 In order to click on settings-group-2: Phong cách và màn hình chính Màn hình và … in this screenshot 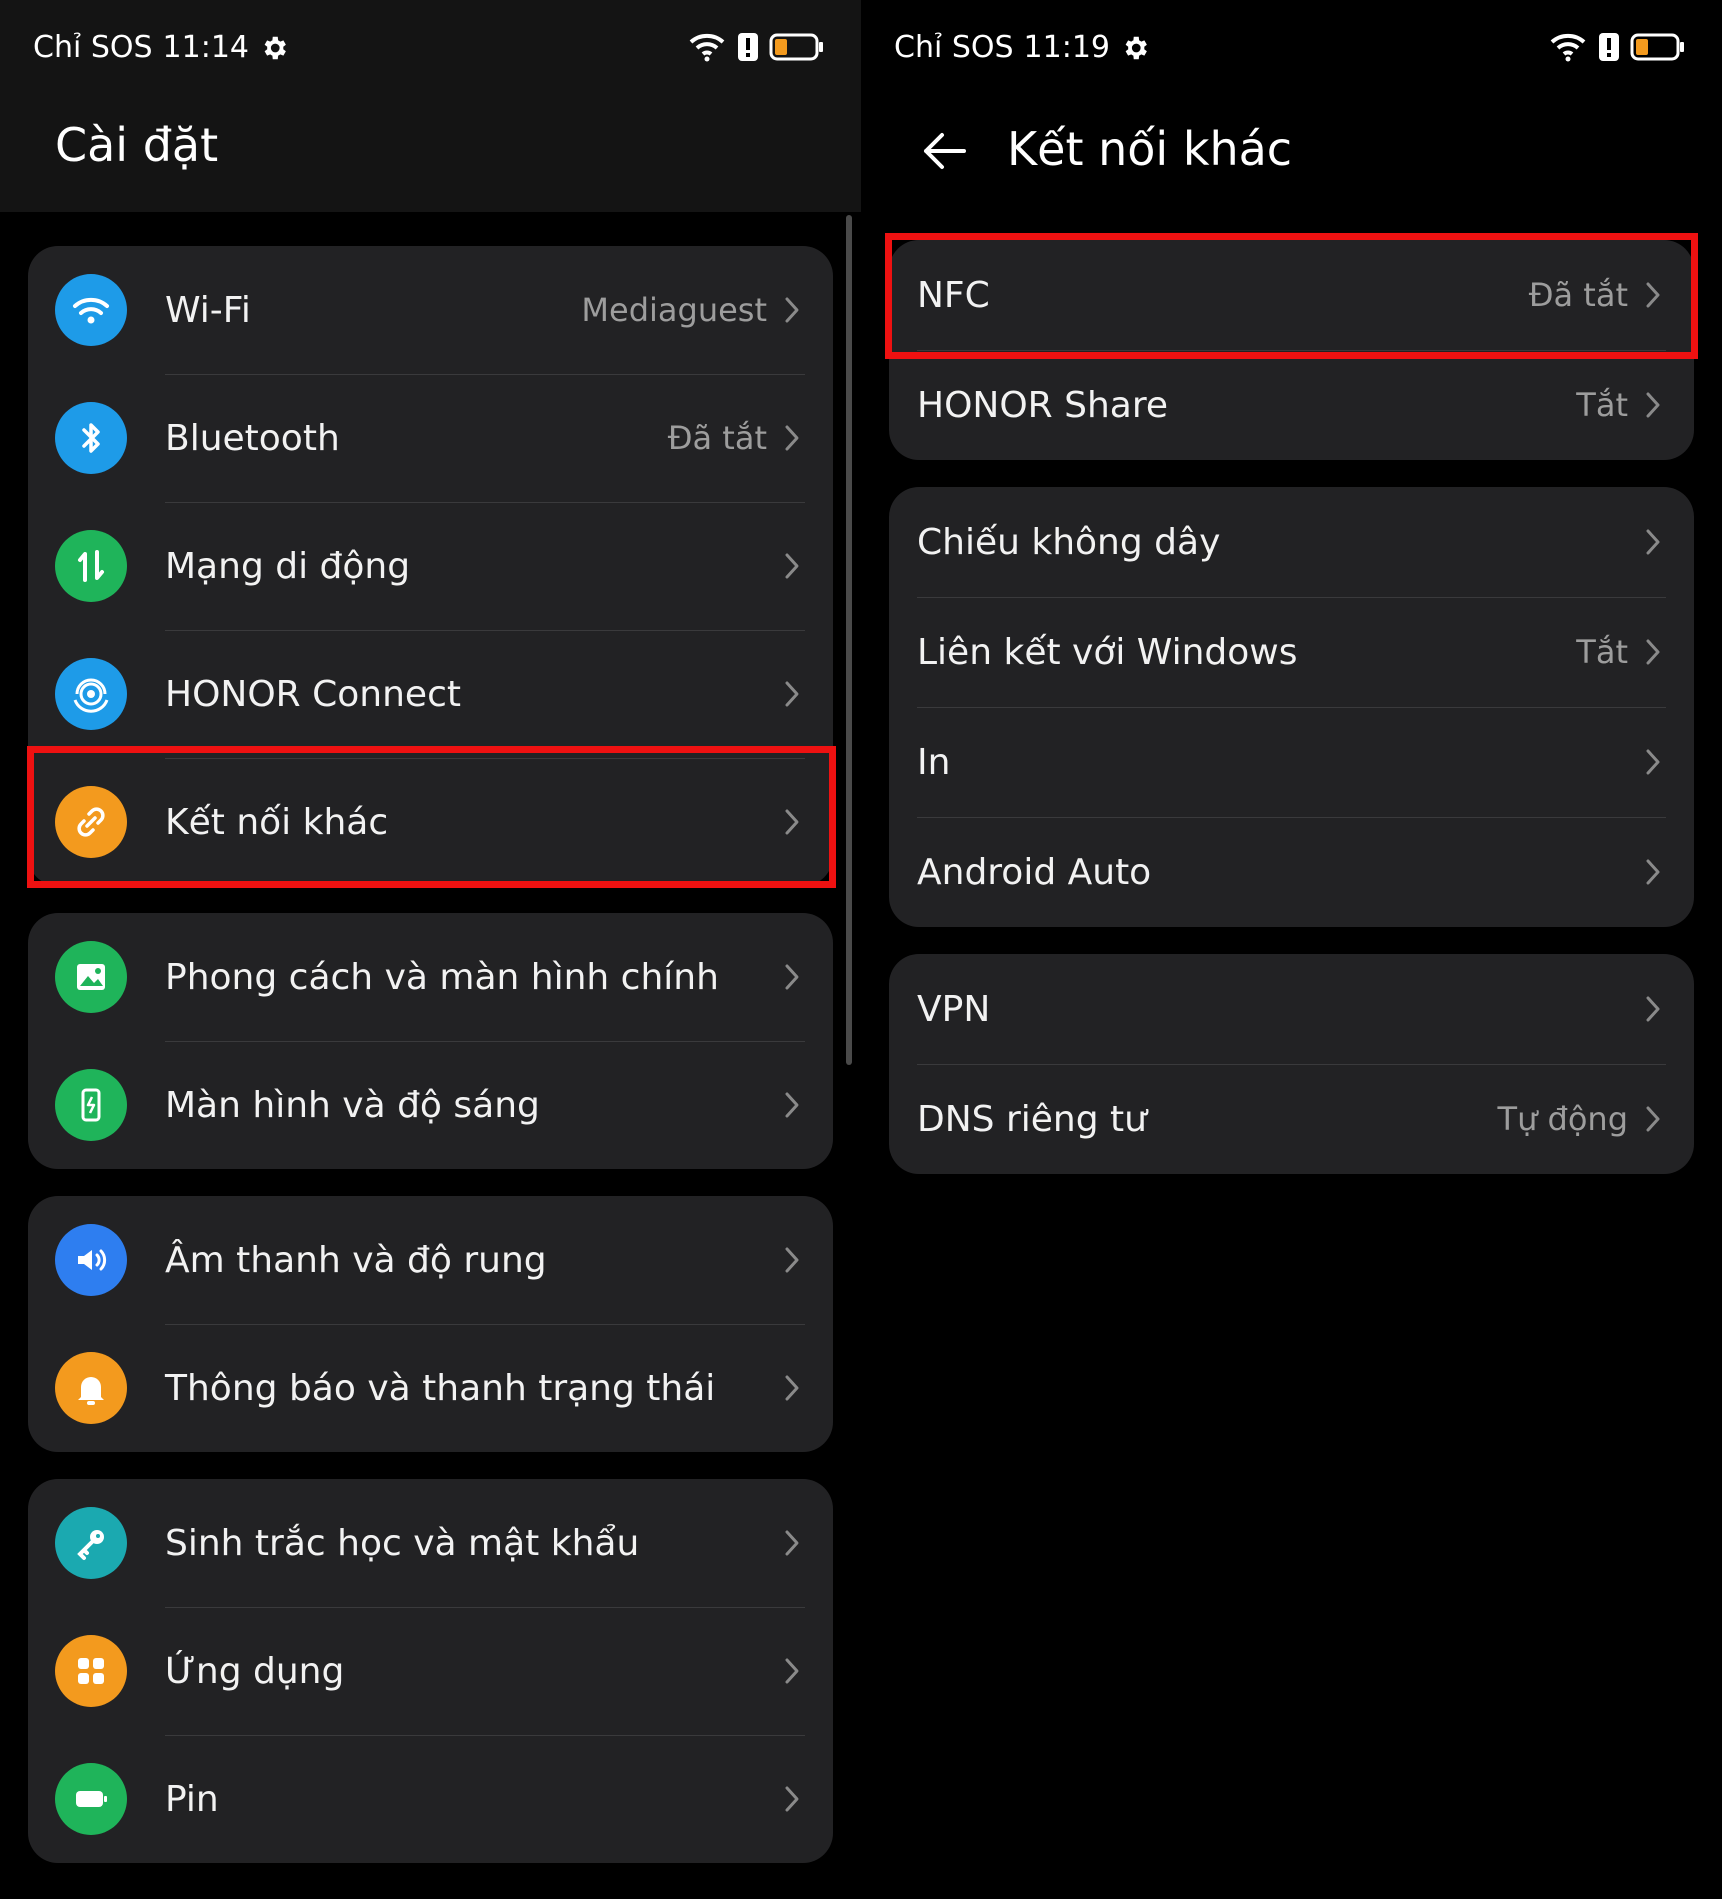, I will do `click(430, 1041)`.